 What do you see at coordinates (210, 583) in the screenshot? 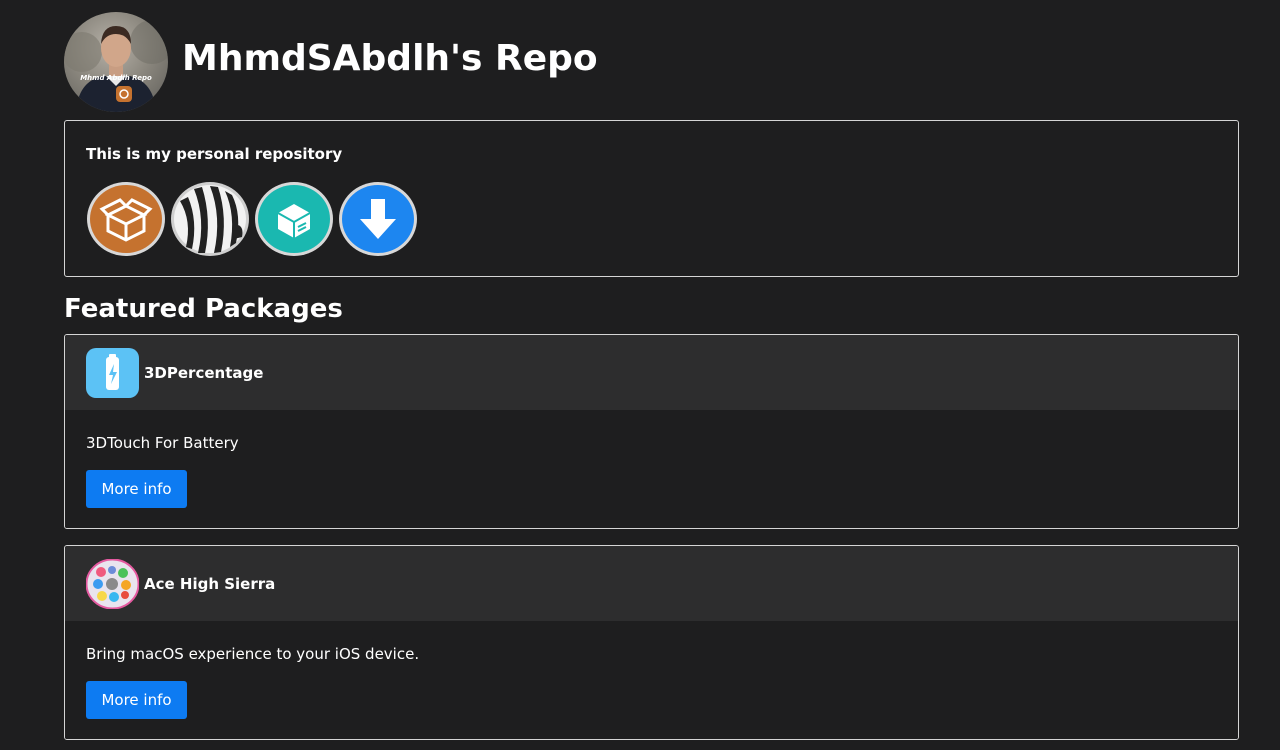
I see `package-name: Ace High Sierra` at bounding box center [210, 583].